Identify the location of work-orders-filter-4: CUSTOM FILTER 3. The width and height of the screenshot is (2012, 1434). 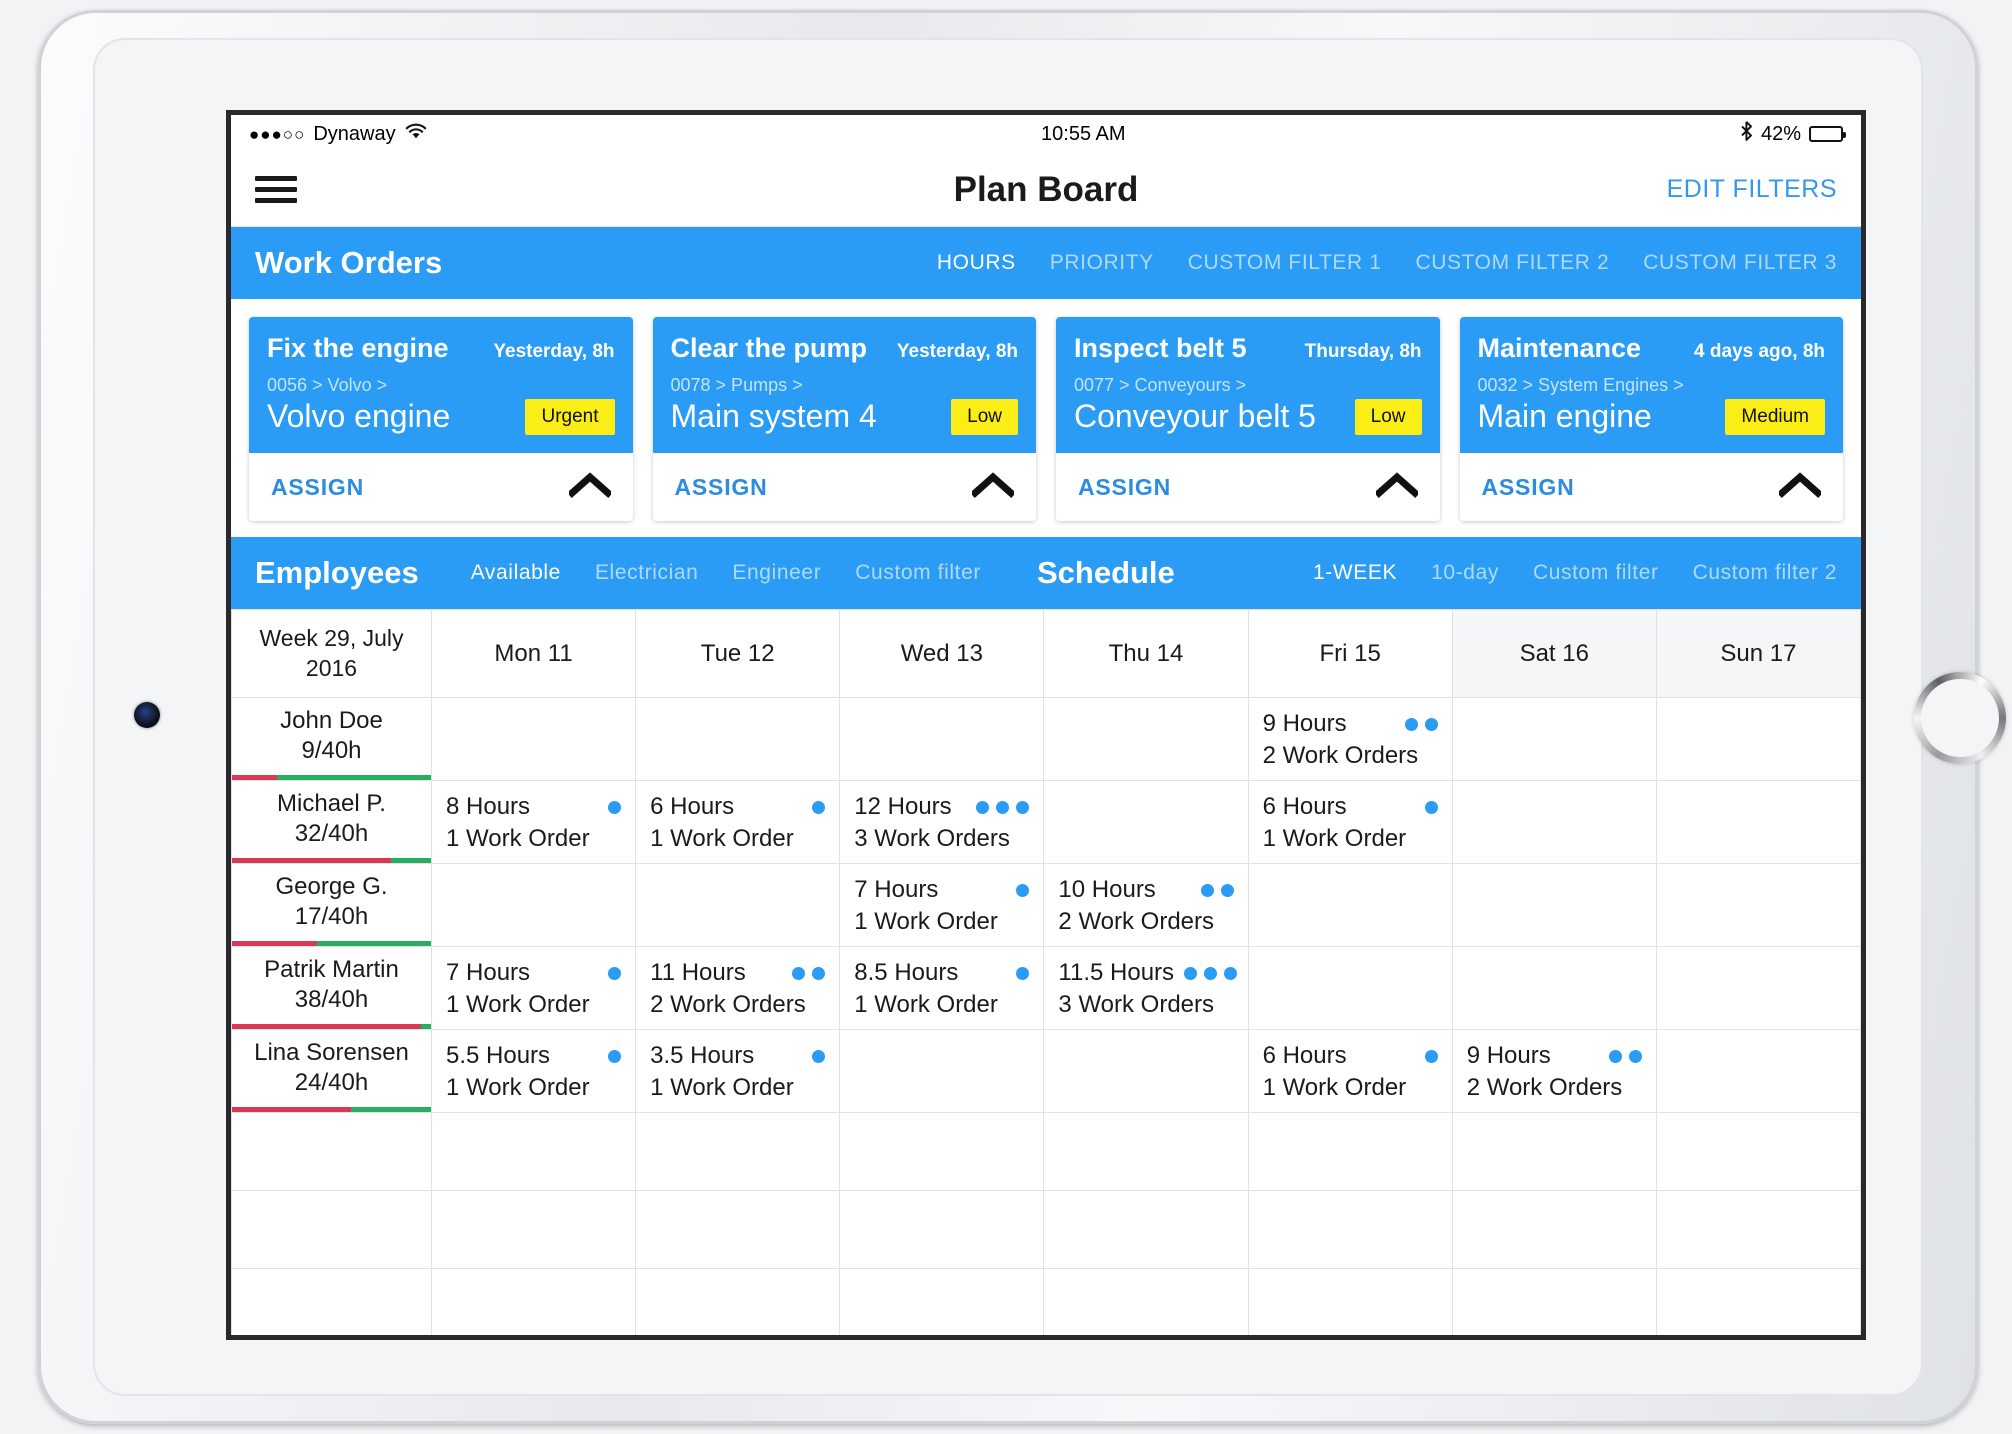
(1740, 263).